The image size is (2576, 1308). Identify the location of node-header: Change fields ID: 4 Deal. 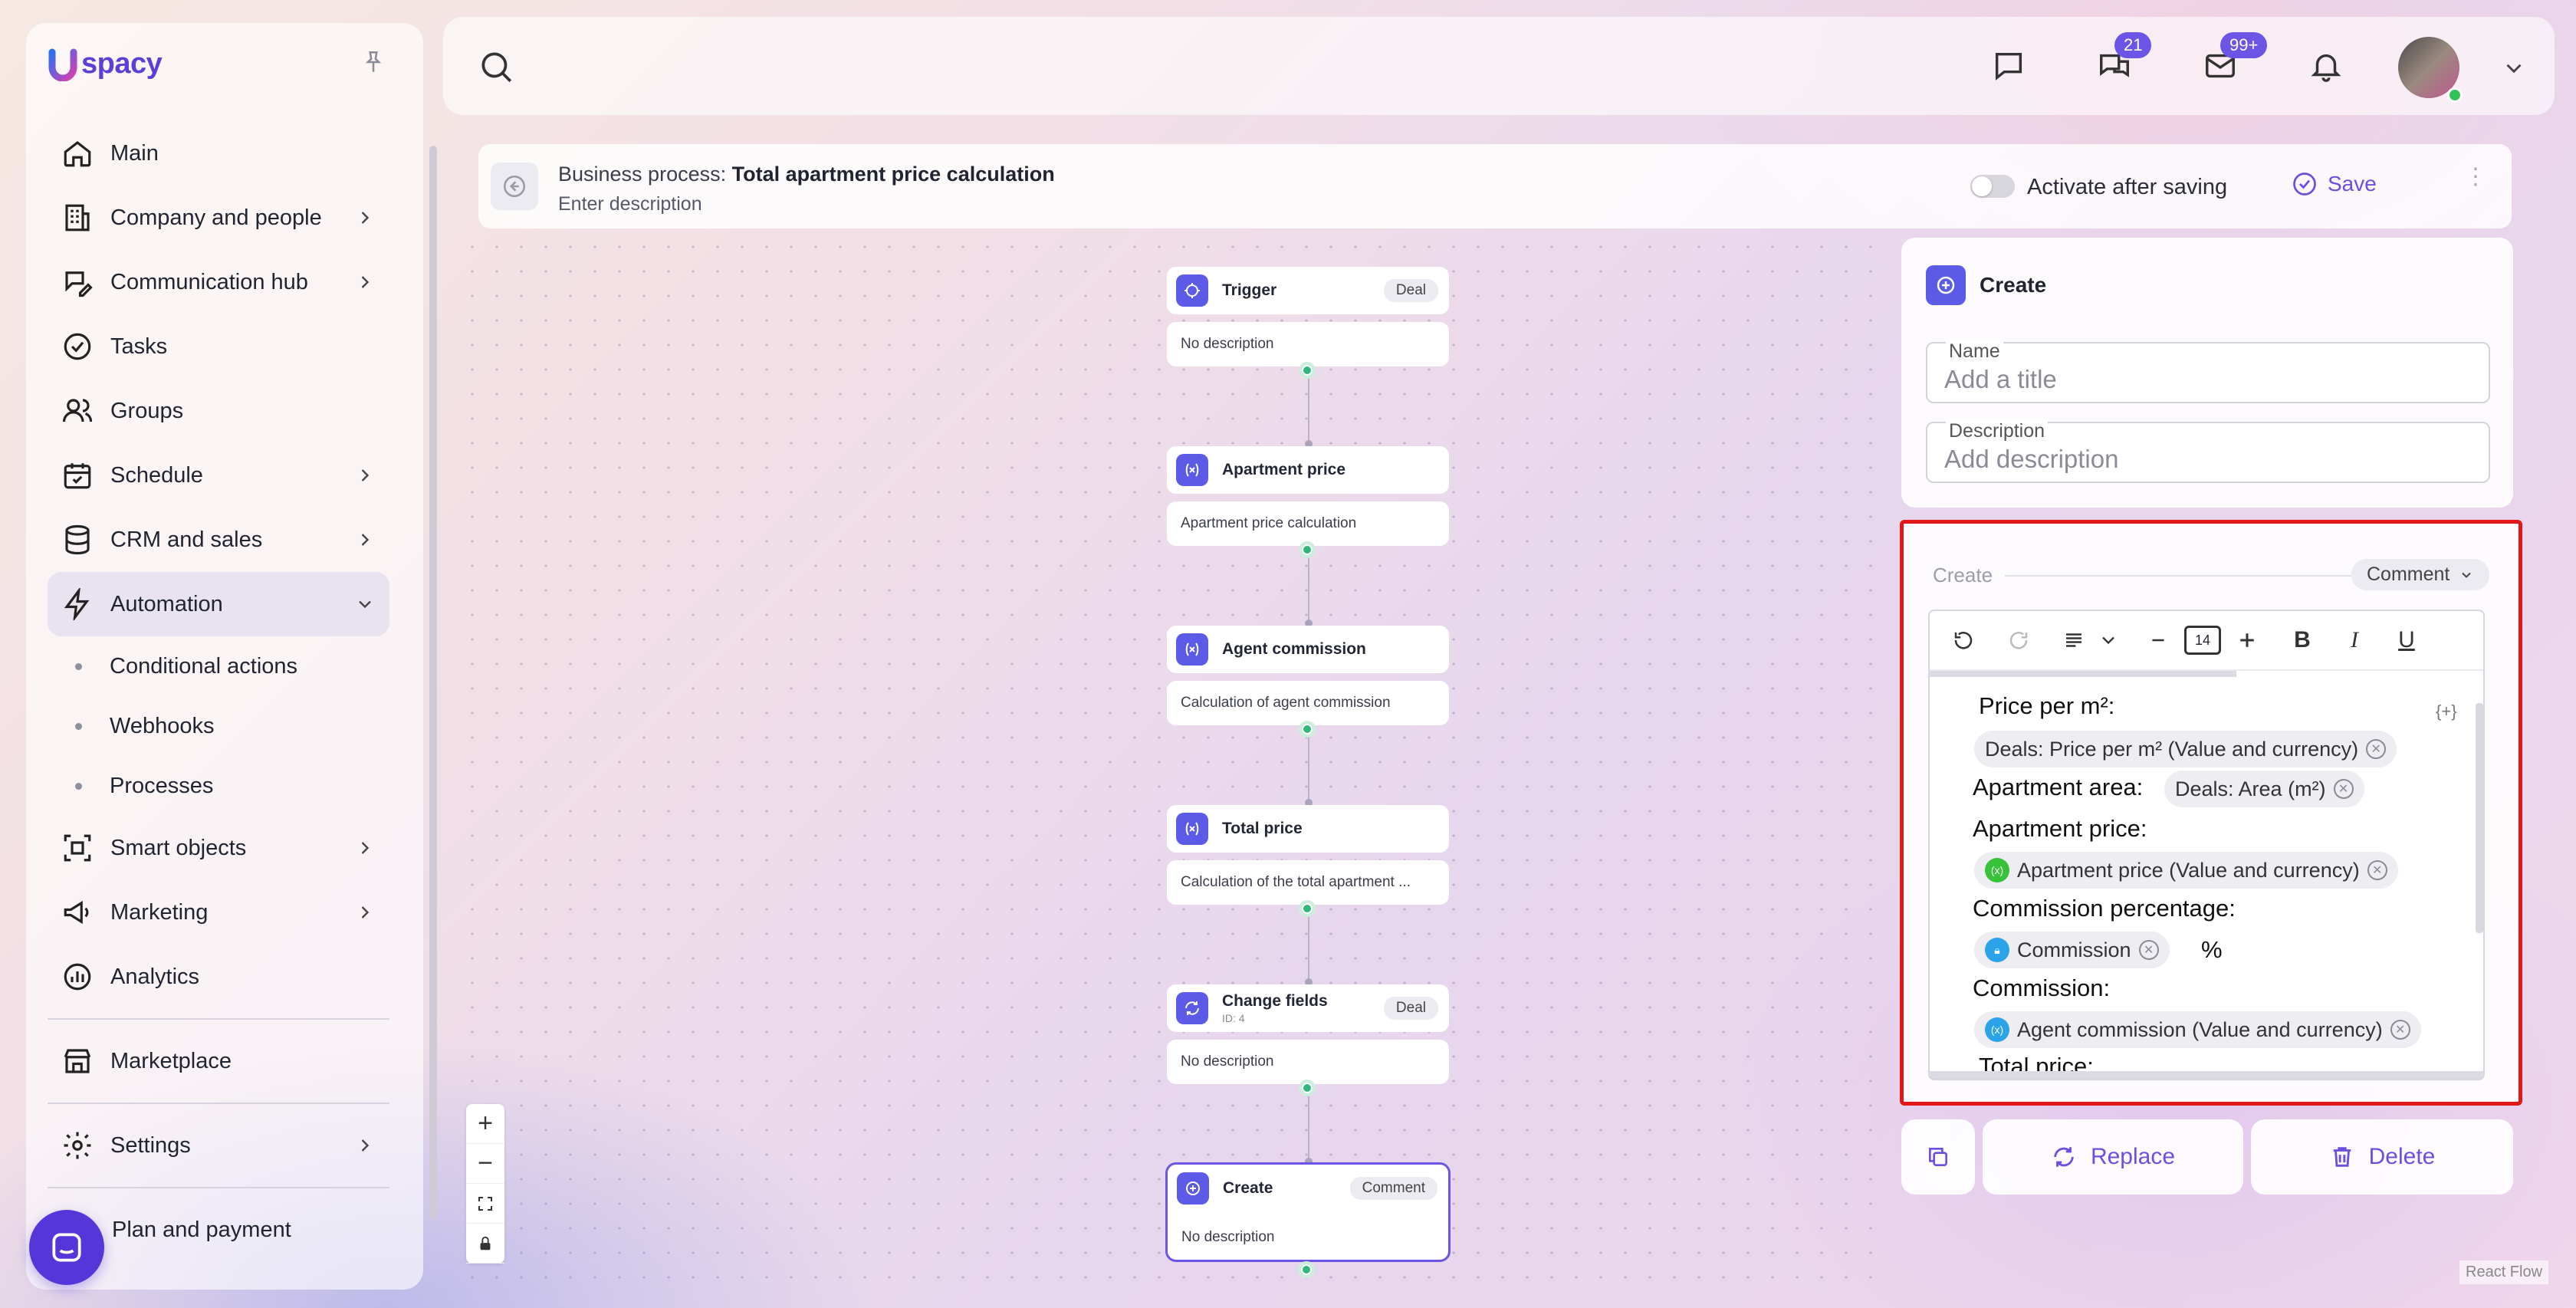
(1308, 1008).